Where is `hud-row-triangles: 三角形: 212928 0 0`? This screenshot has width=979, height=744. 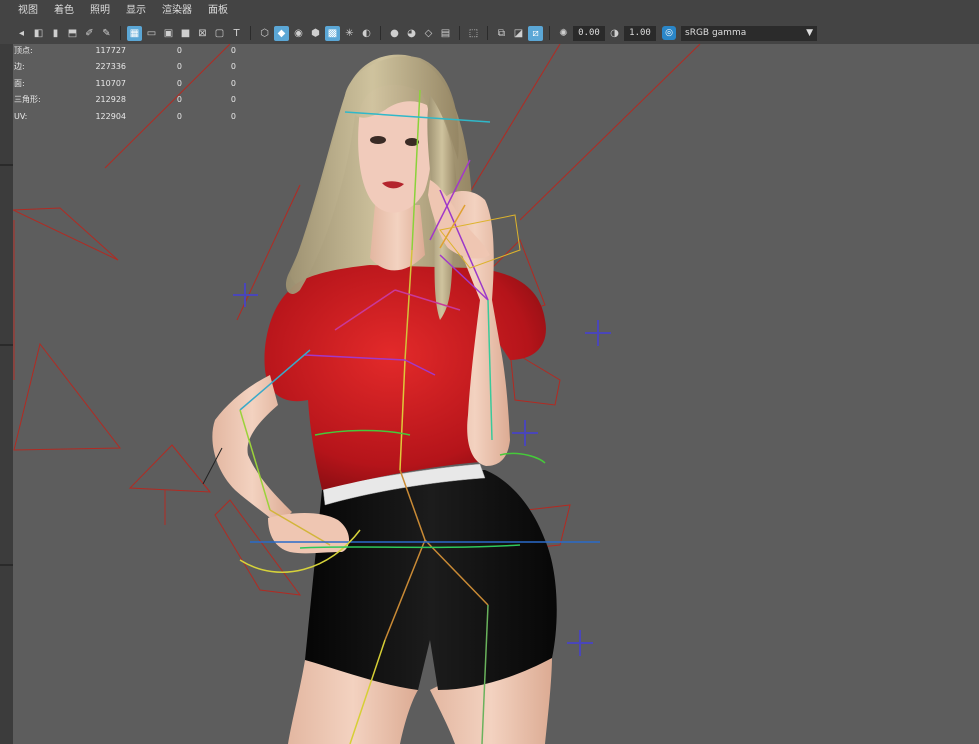 hud-row-triangles: 三角形: 212928 0 0 is located at coordinates (125, 100).